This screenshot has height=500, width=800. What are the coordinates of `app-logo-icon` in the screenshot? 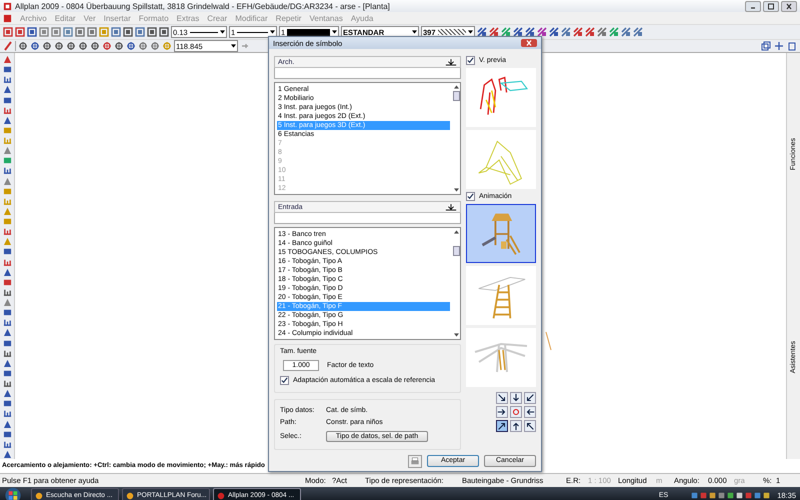 It's located at (7, 6).